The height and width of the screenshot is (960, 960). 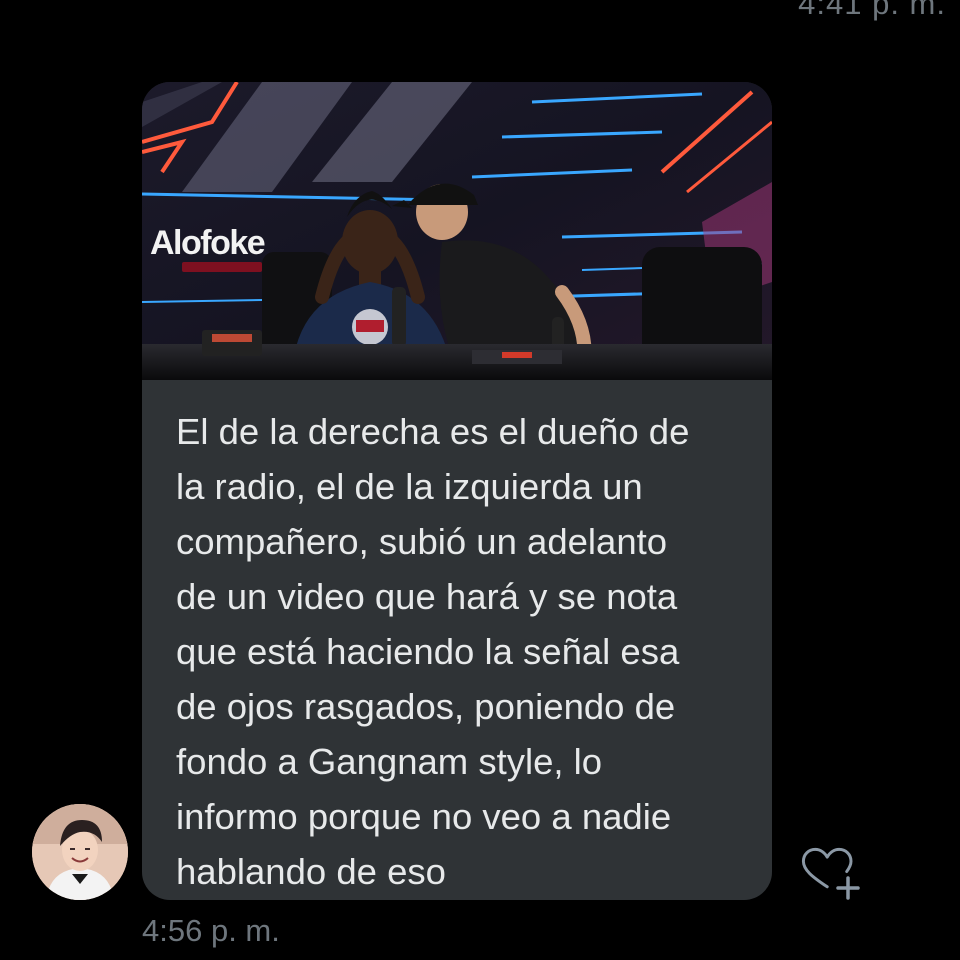 I want to click on heart-plus-icon, so click(x=830, y=873).